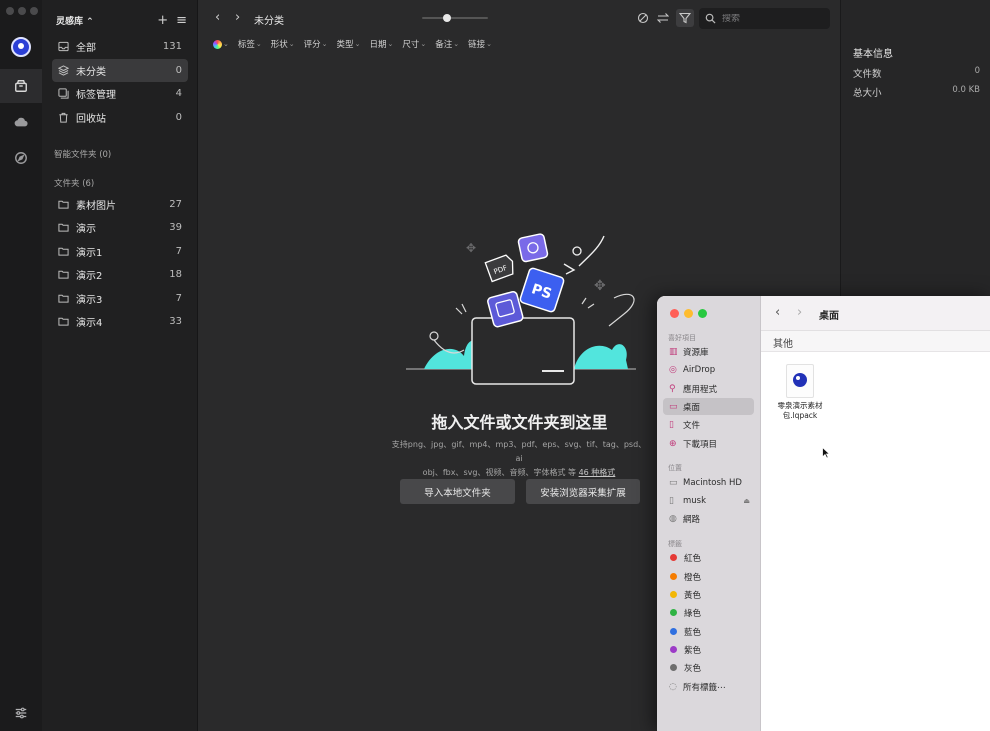  What do you see at coordinates (120, 321) in the screenshot?
I see `folder-item: 演示4 33` at bounding box center [120, 321].